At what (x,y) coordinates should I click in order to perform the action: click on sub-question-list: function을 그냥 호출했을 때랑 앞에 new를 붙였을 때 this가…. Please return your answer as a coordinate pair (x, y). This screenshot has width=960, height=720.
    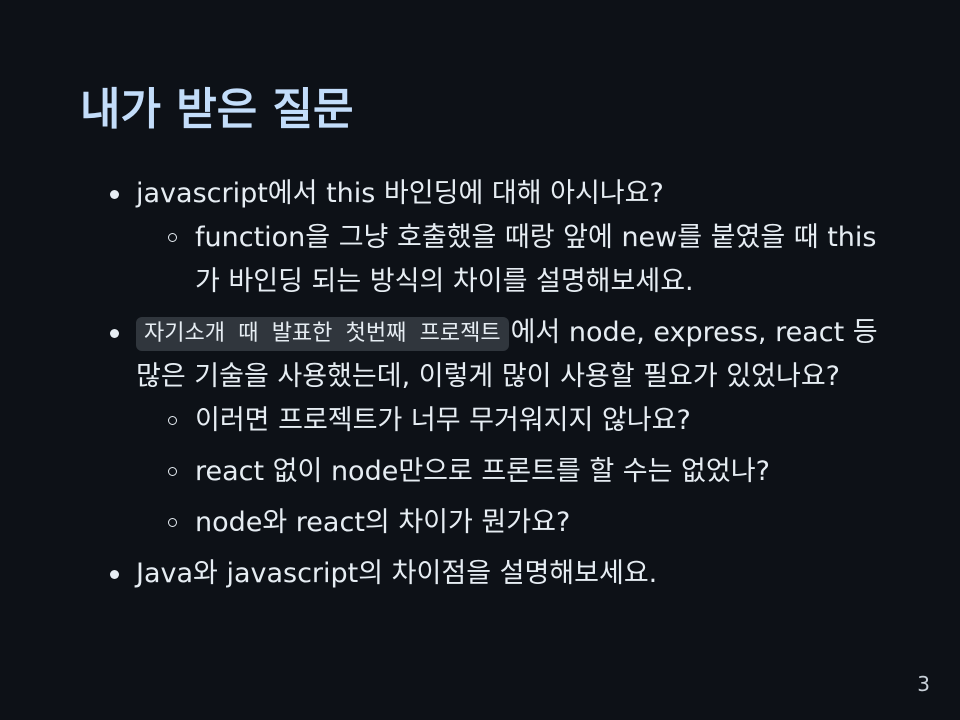
    Looking at the image, I should click on (517, 260).